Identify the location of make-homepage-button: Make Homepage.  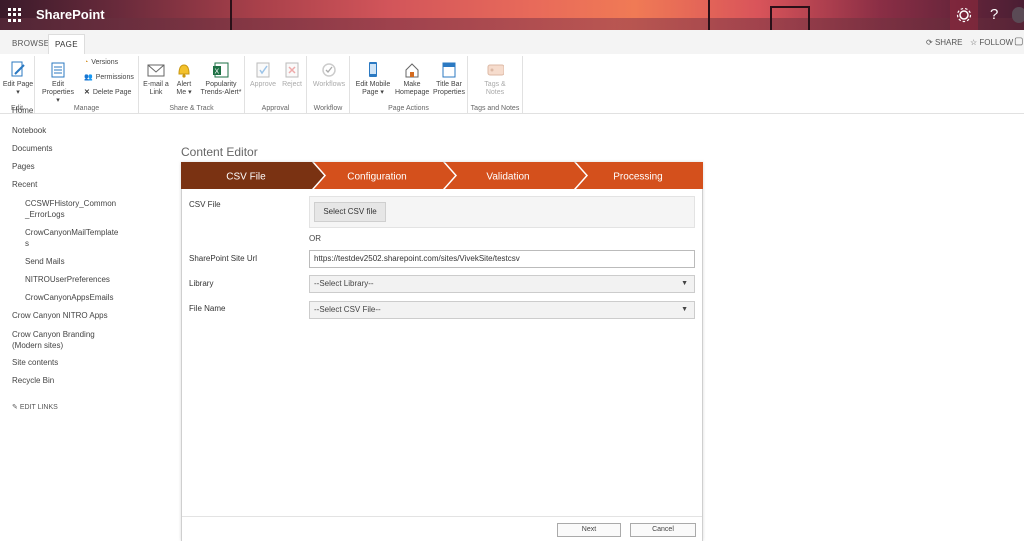
(412, 78).